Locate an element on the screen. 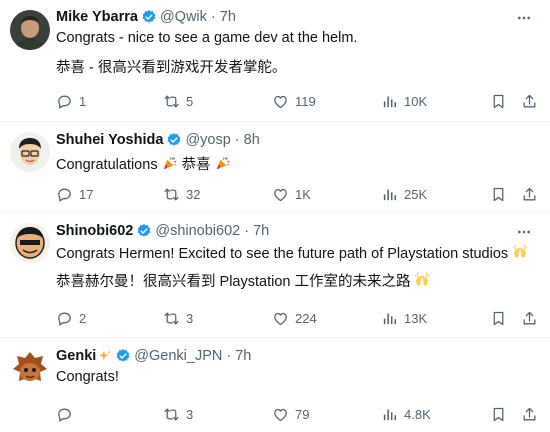 The width and height of the screenshot is (550, 432). display-name: Genki is located at coordinates (76, 356).